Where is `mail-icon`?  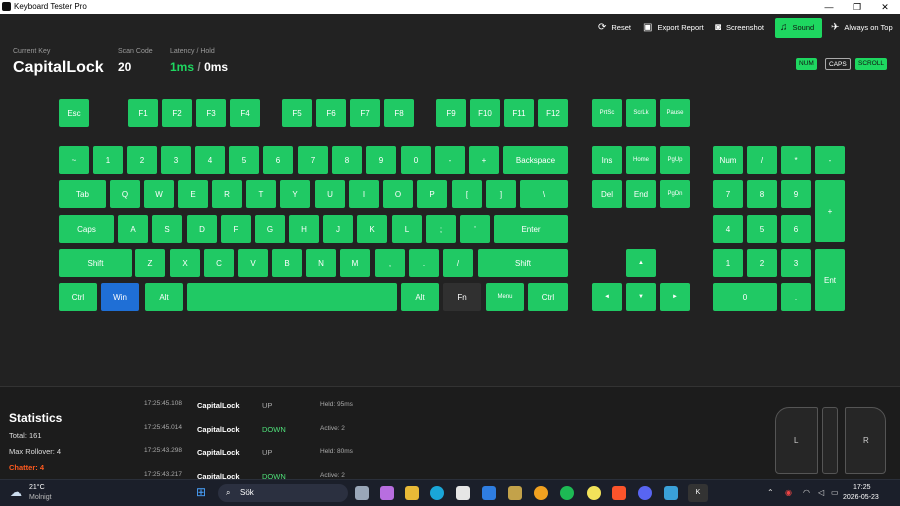
mail-icon is located at coordinates (489, 493).